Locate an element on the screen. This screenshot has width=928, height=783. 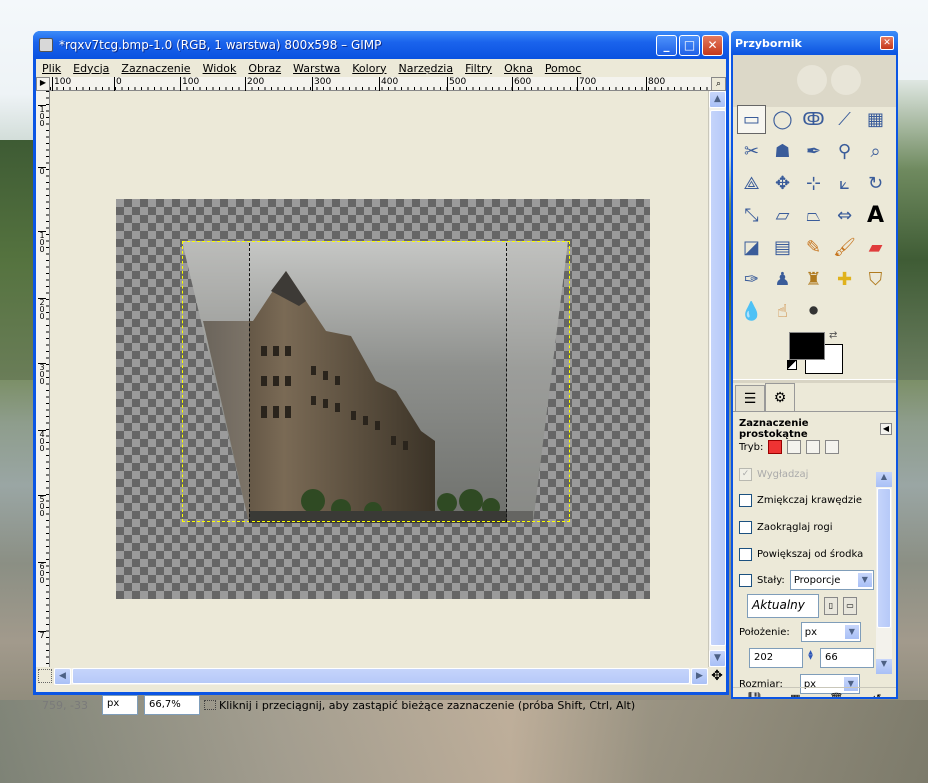
smudge-icon: ☝ is located at coordinates (782, 311).